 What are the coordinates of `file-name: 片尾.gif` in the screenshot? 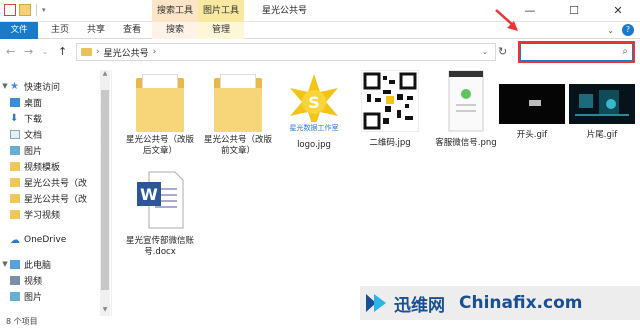 It's located at (602, 135).